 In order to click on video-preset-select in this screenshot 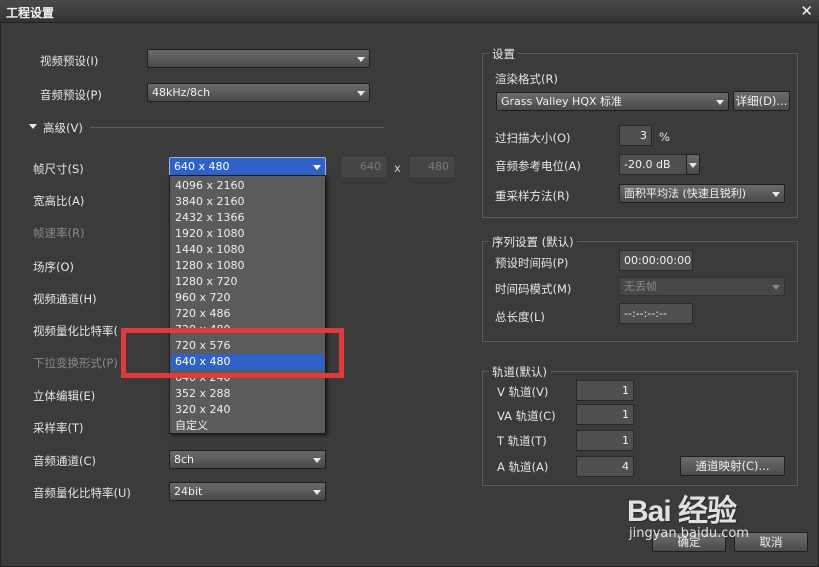, I will do `click(258, 58)`.